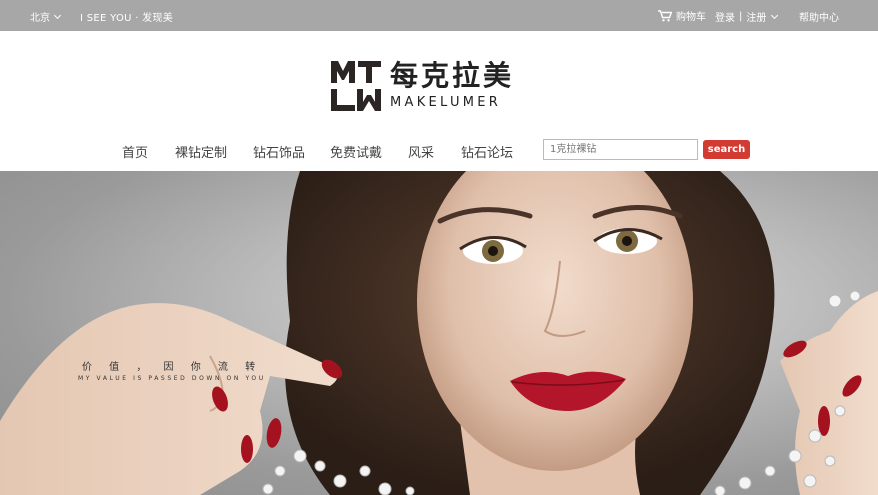  What do you see at coordinates (691, 17) in the screenshot?
I see `cart-label: 购物车` at bounding box center [691, 17].